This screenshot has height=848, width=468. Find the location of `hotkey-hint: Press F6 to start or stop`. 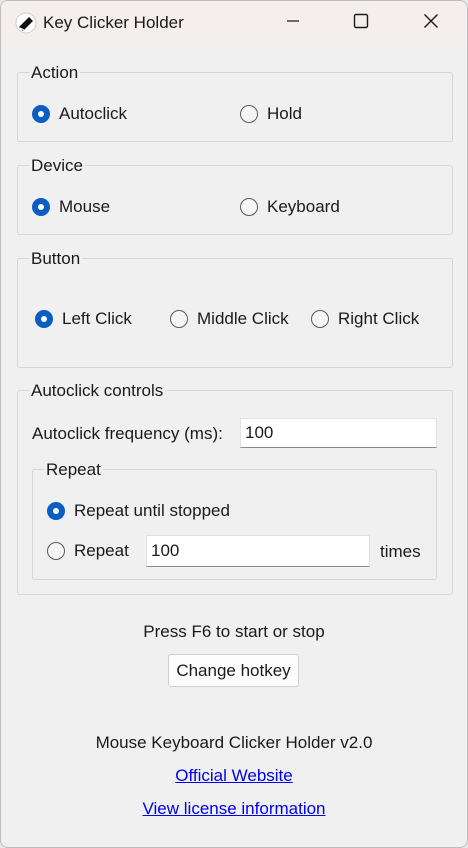

hotkey-hint: Press F6 to start or stop is located at coordinates (234, 631).